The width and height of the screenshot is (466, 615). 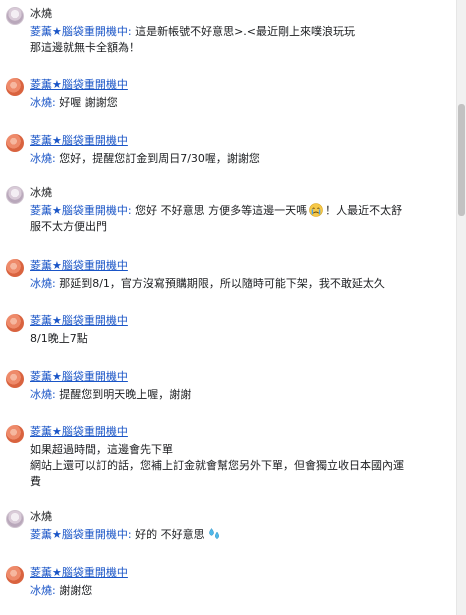 What do you see at coordinates (213, 534) in the screenshot?
I see `sweat-drops-icon` at bounding box center [213, 534].